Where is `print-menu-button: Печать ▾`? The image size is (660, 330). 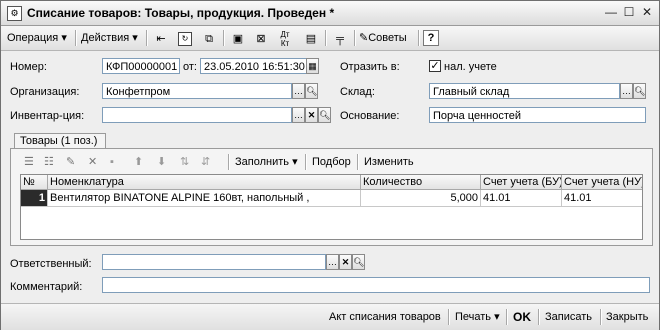 print-menu-button: Печать ▾ is located at coordinates (477, 317).